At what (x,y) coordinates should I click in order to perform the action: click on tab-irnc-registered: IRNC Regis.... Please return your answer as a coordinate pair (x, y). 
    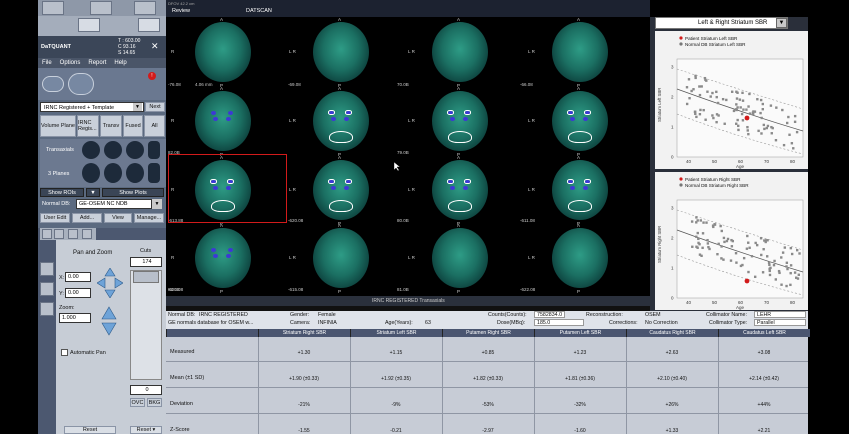
    Looking at the image, I should click on (88, 126).